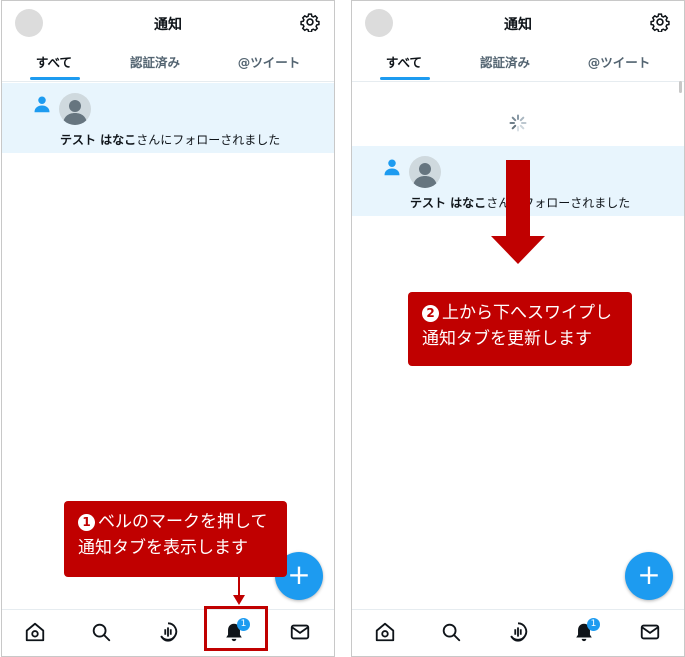 This screenshot has height=657, width=685. I want to click on callout-line1: 上から下へスワイプし, so click(527, 313).